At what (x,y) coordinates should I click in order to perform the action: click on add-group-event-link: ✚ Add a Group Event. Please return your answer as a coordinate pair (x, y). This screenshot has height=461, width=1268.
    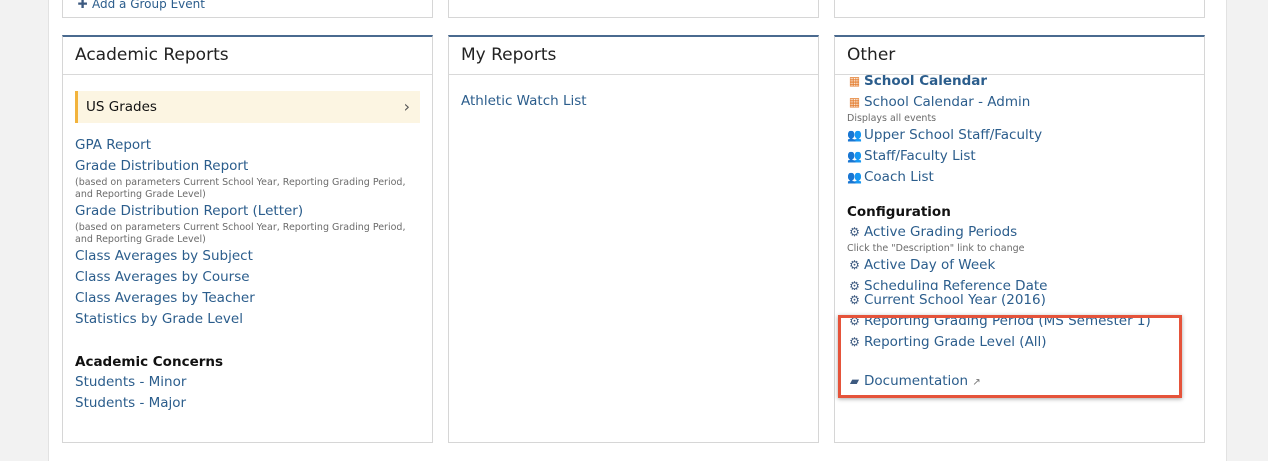
    Looking at the image, I should click on (247, 6).